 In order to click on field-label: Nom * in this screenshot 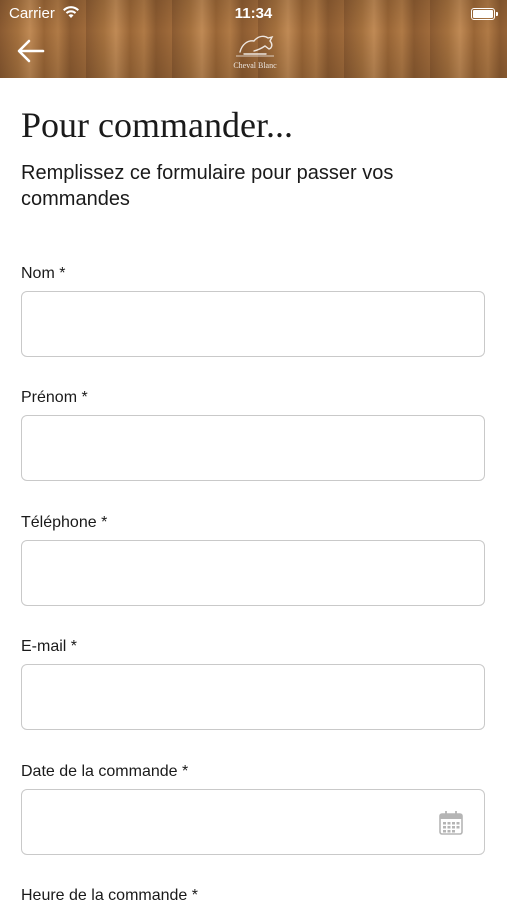, I will do `click(43, 273)`.